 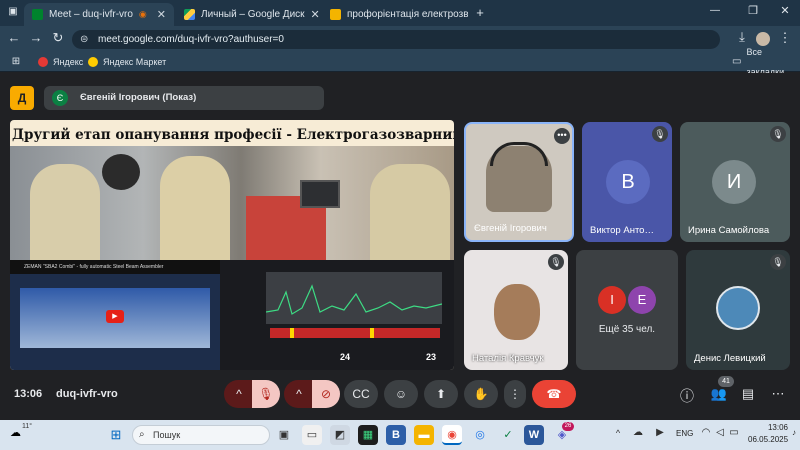 I want to click on language-indicator: ENG, so click(x=684, y=433).